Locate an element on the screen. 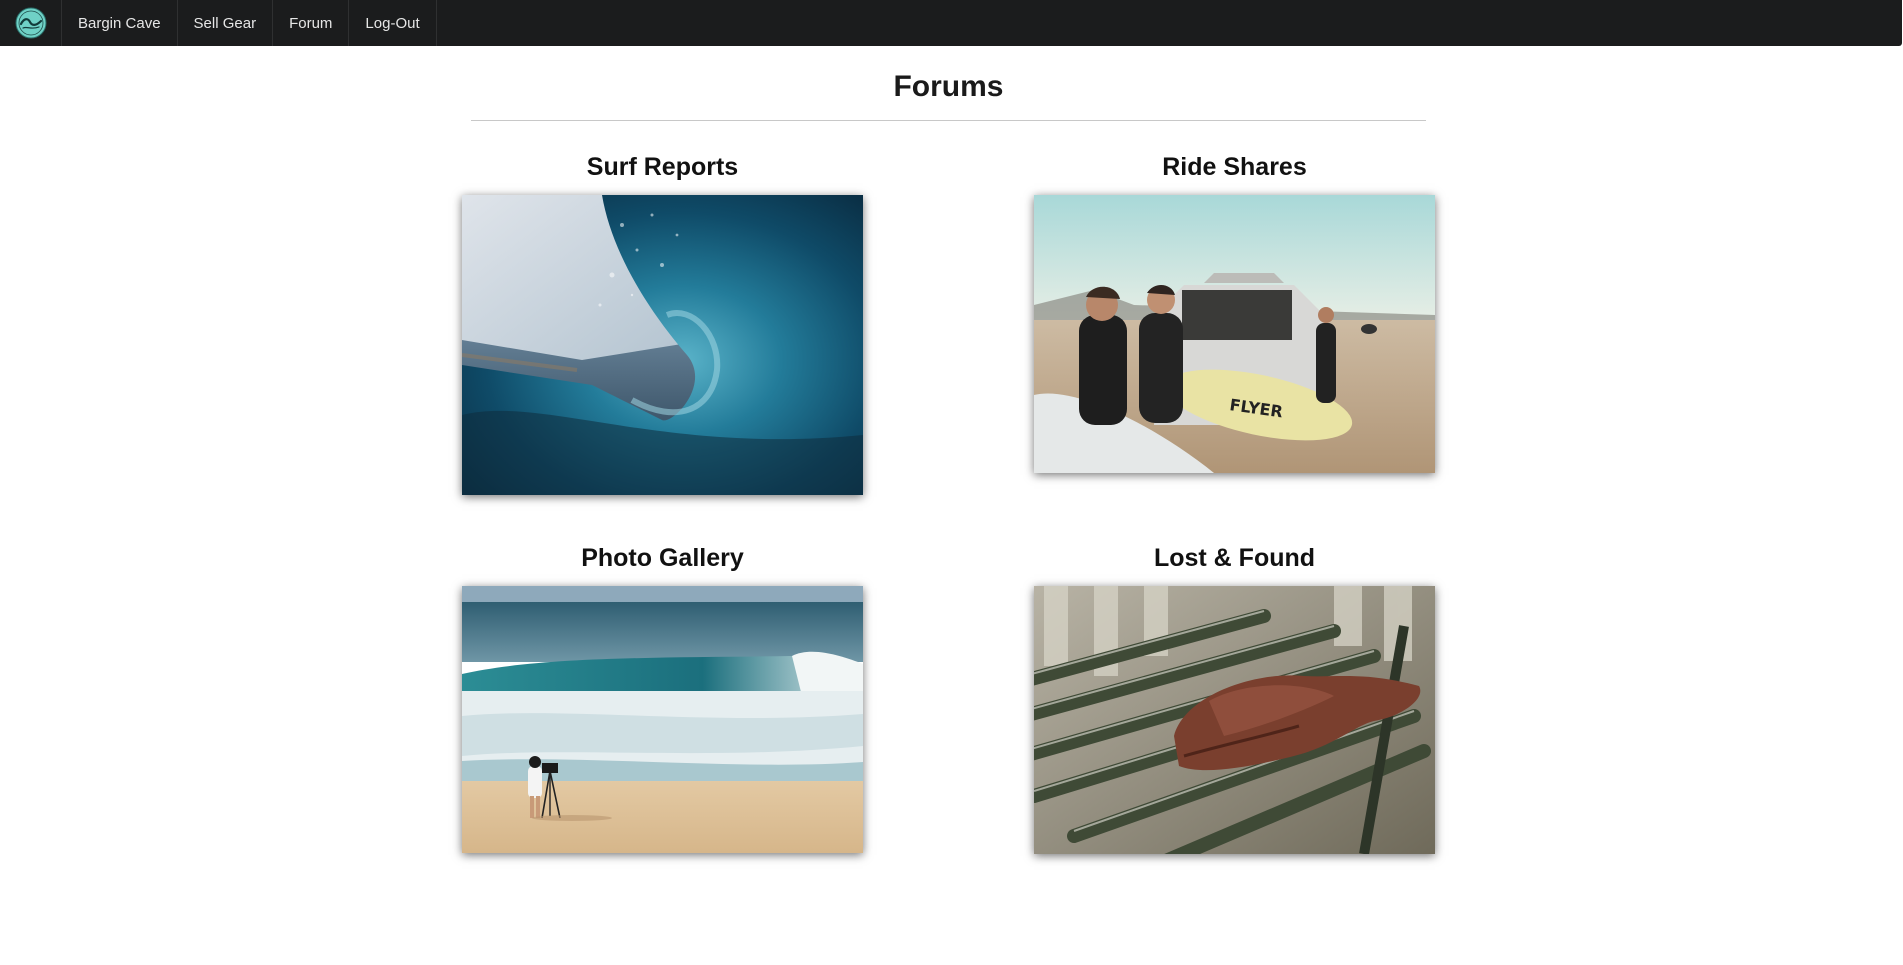 The width and height of the screenshot is (1903, 965). page-title: Forums is located at coordinates (948, 86).